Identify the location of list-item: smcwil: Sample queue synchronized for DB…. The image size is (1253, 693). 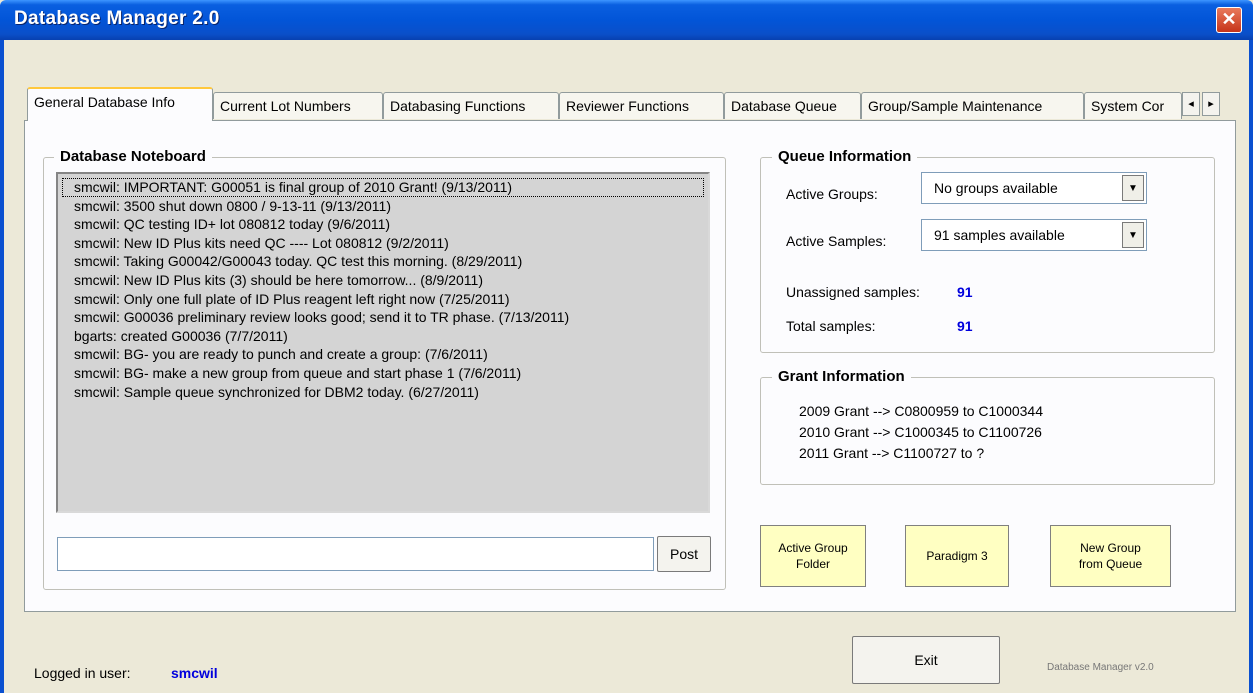
(383, 392).